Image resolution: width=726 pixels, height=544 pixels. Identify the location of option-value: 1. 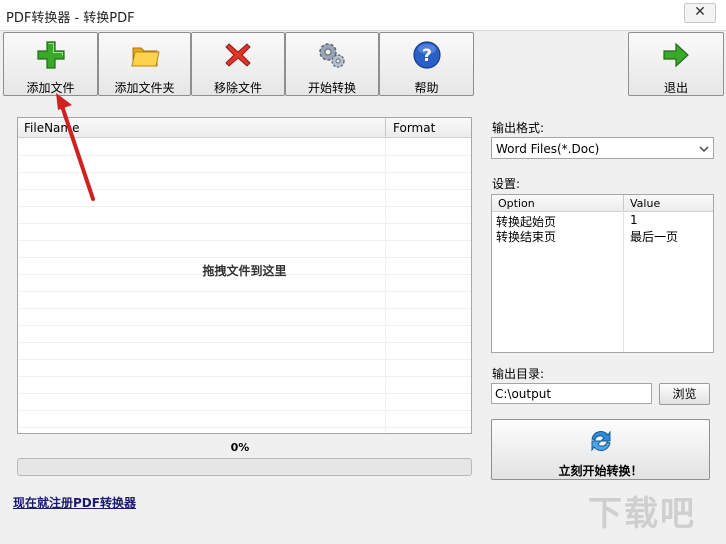
(634, 220).